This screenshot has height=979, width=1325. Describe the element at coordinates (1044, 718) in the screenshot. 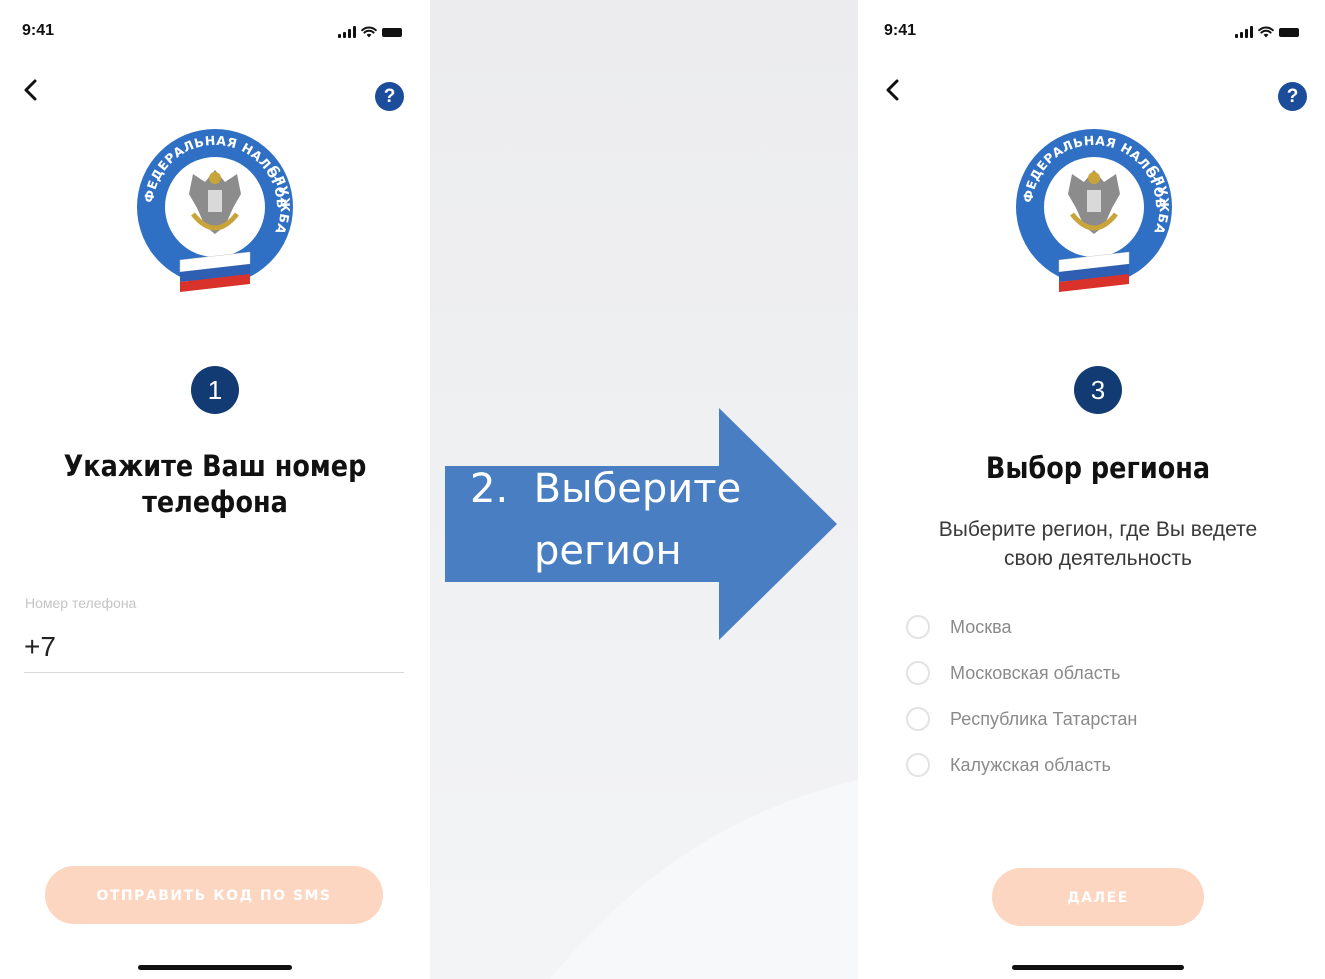

I see `region-label: Республика Татарстан` at that location.